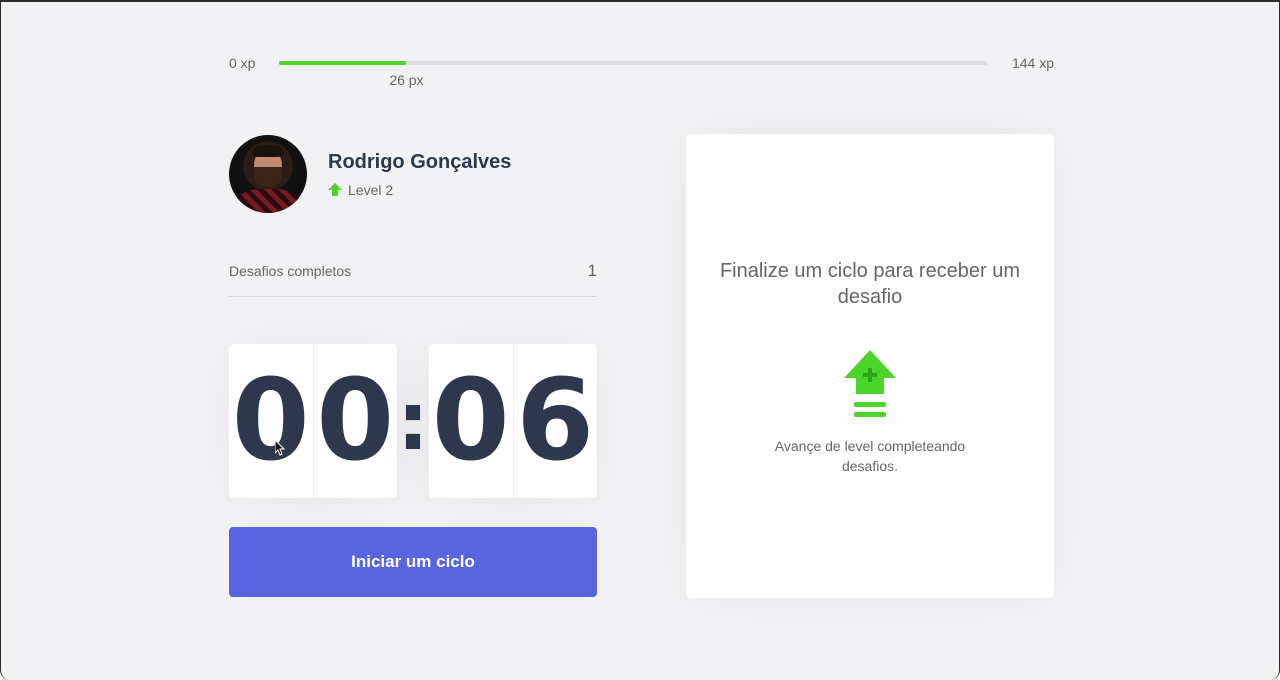  What do you see at coordinates (592, 270) in the screenshot?
I see `completed-challenges-count: 1` at bounding box center [592, 270].